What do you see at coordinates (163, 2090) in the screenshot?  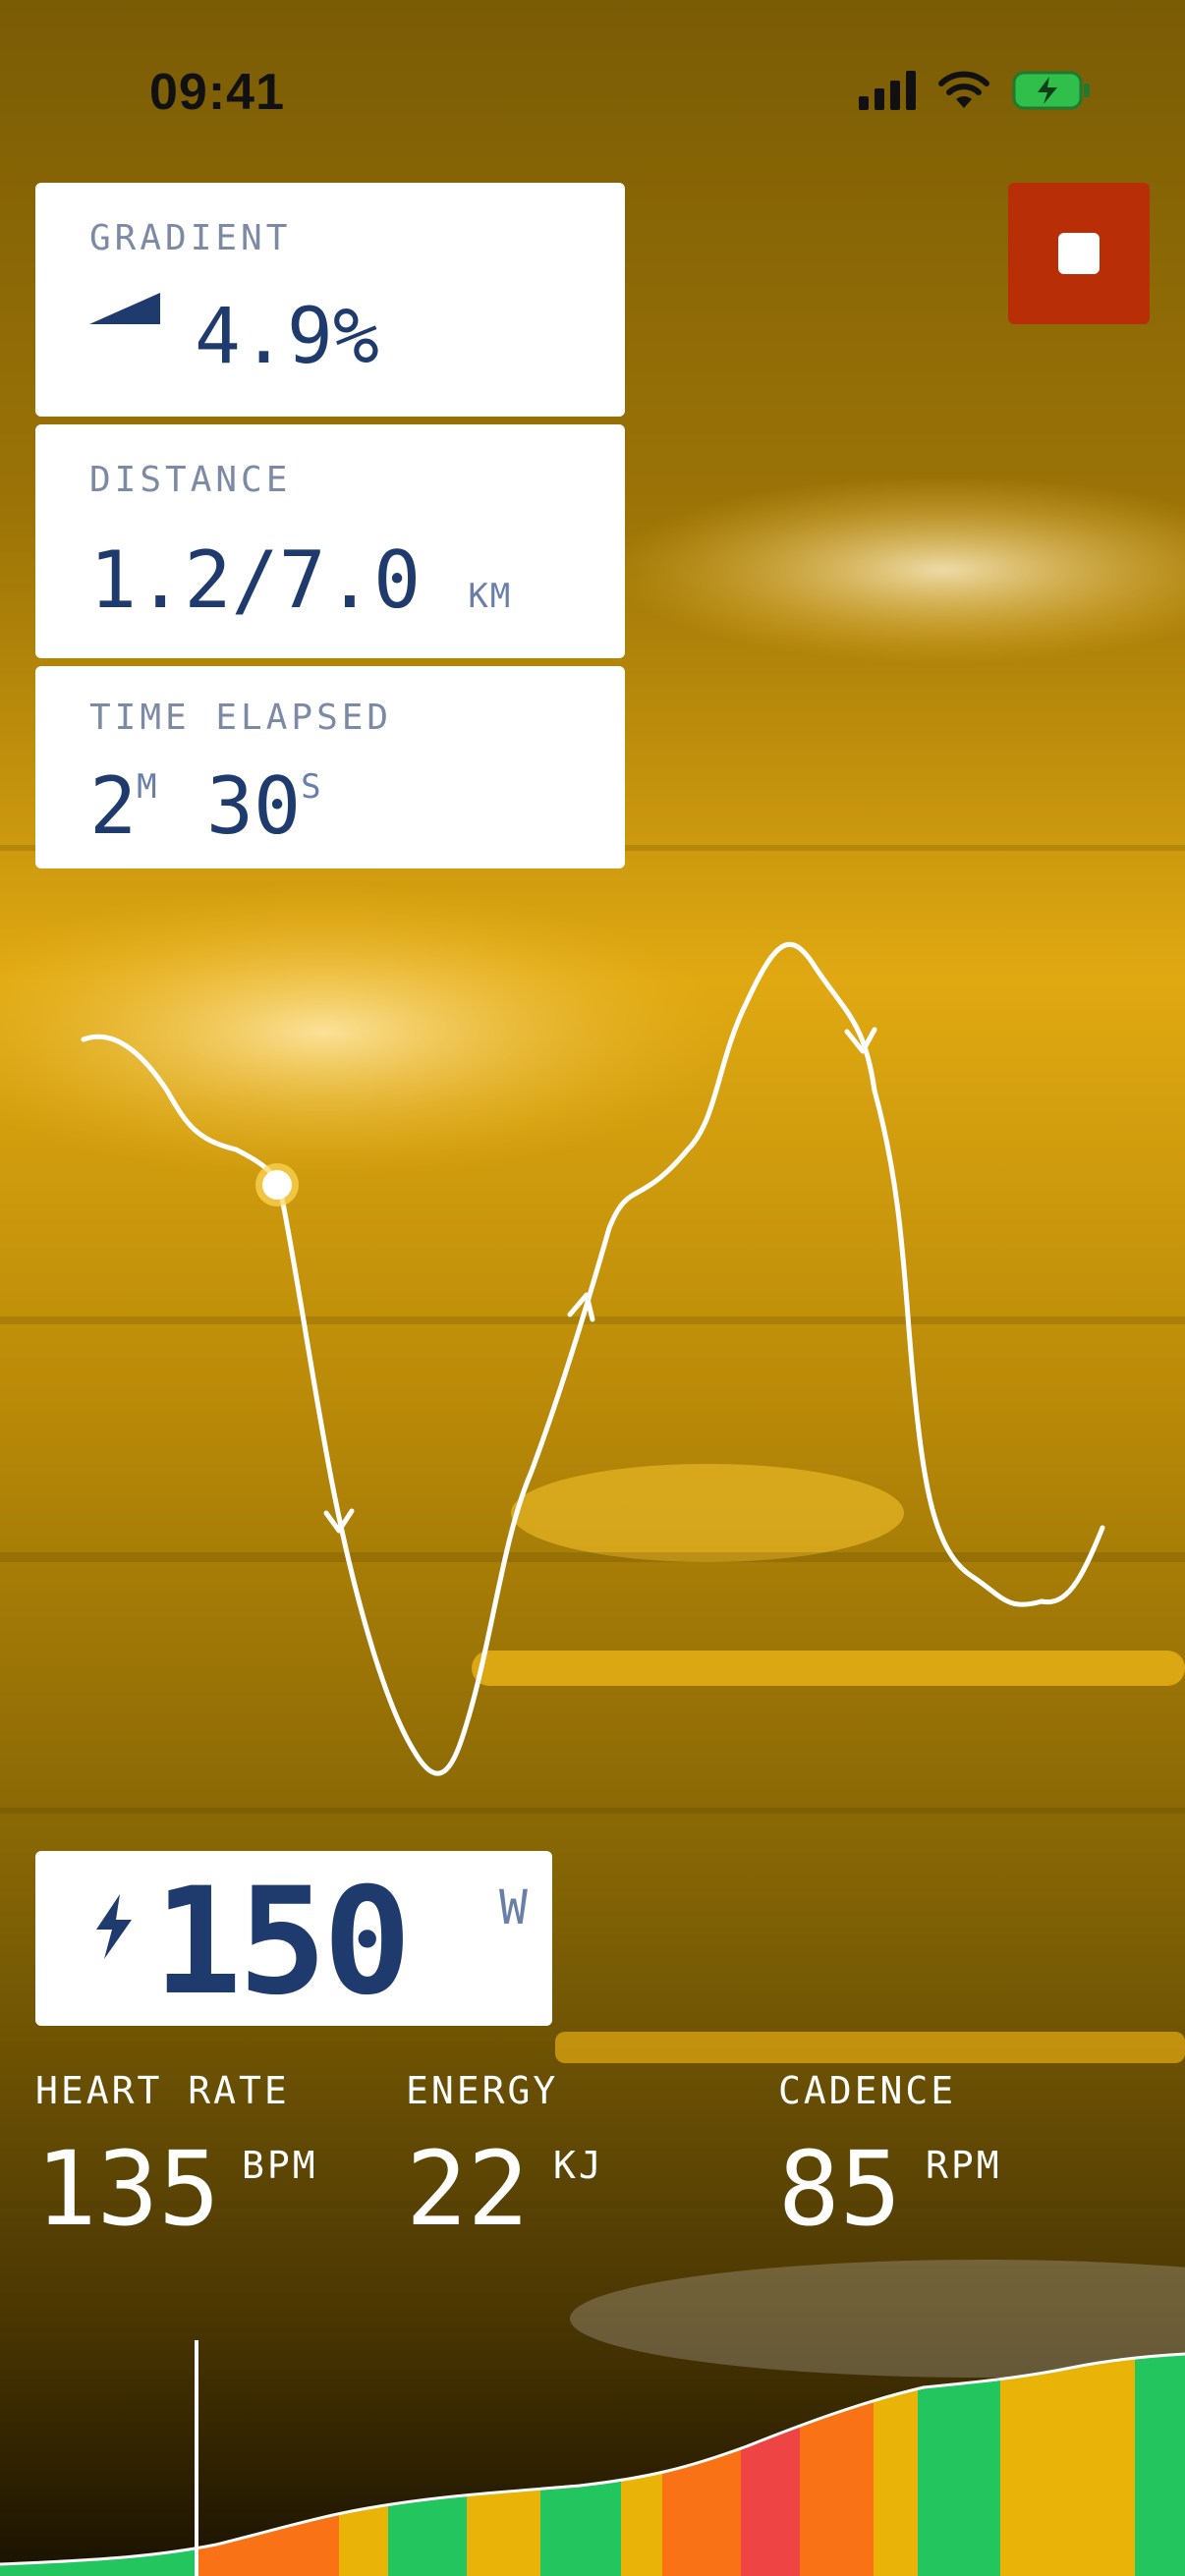 I see `heart-rate-label: HEART RATE` at bounding box center [163, 2090].